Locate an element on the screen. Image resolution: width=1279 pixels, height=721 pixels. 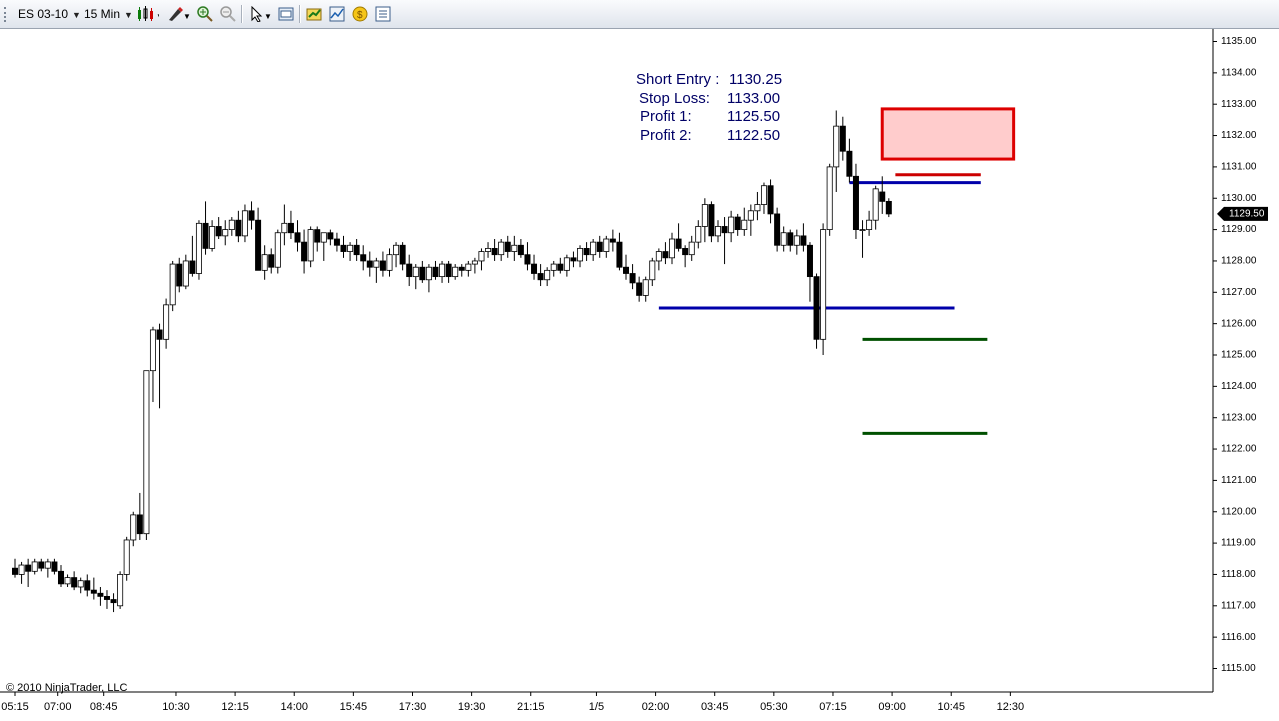
price-tick-label: 1116.00 is located at coordinates (1238, 637).